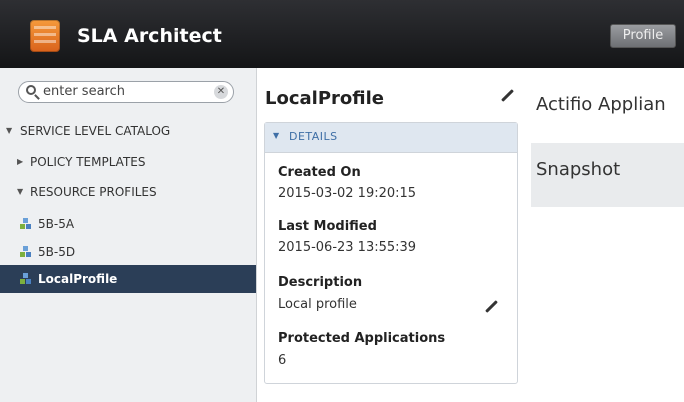  I want to click on tree-item-label: POLICY TEMPLATES, so click(88, 162).